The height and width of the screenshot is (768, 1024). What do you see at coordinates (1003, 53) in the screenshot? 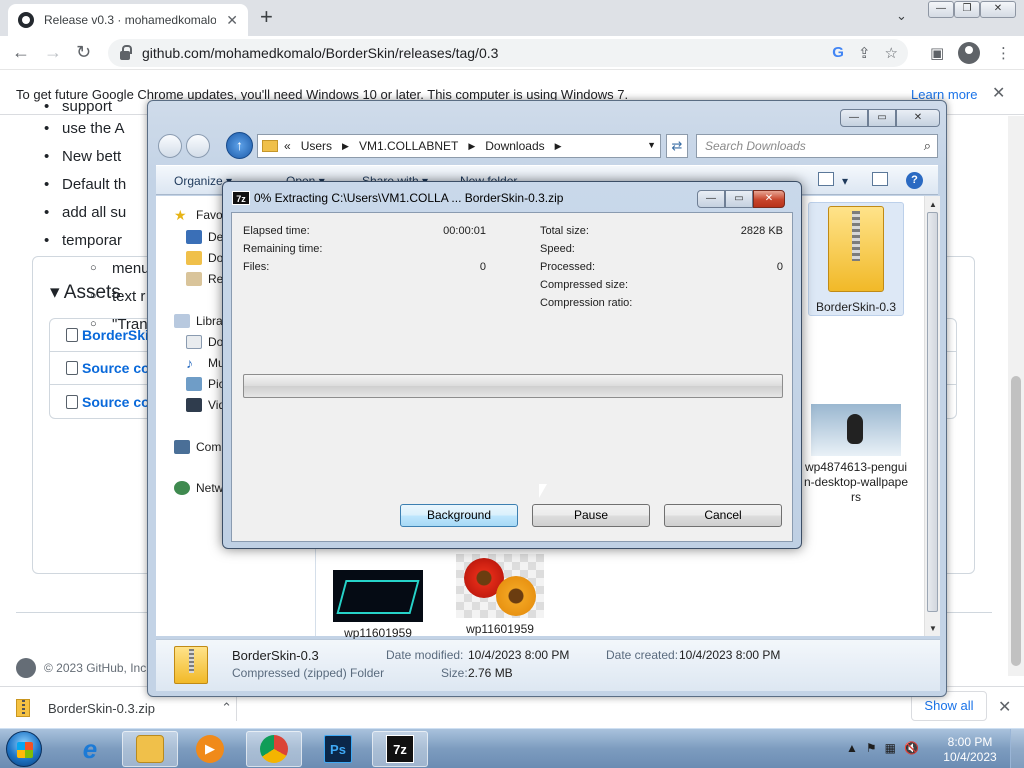
I see `menu-dots-icon: ⋮` at bounding box center [1003, 53].